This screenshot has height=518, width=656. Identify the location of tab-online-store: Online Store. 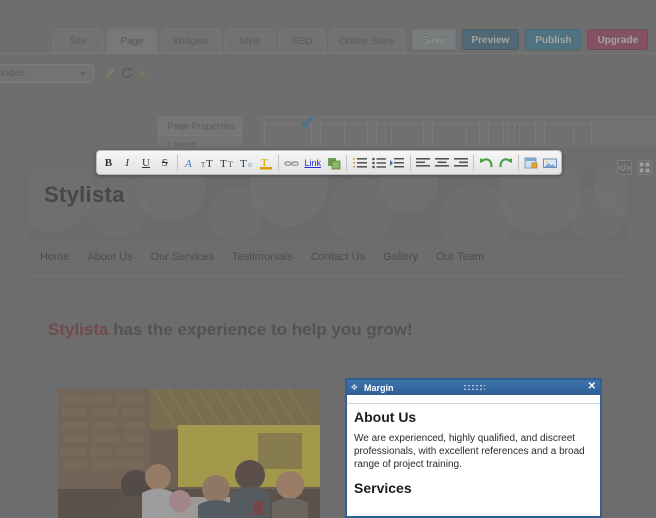
(367, 41).